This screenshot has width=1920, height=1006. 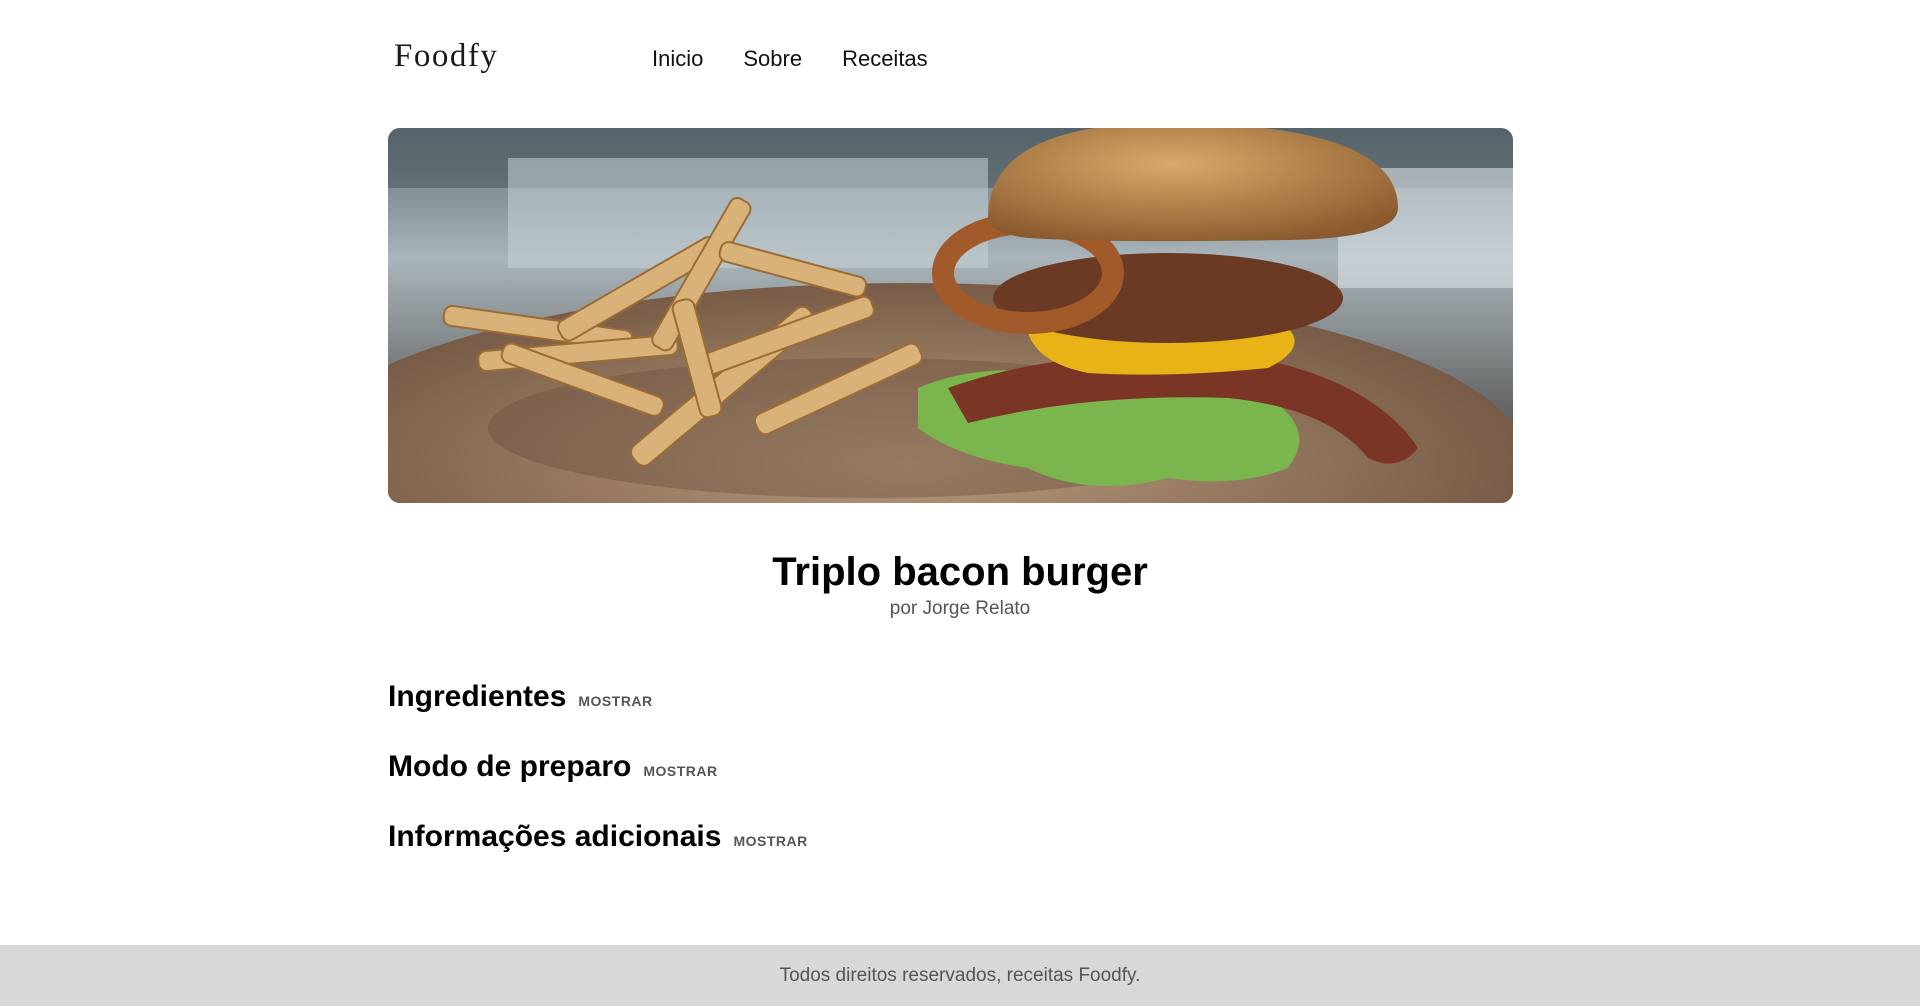 I want to click on recipe-header: Triplo bacon burger por Jorge Relato, so click(x=960, y=583).